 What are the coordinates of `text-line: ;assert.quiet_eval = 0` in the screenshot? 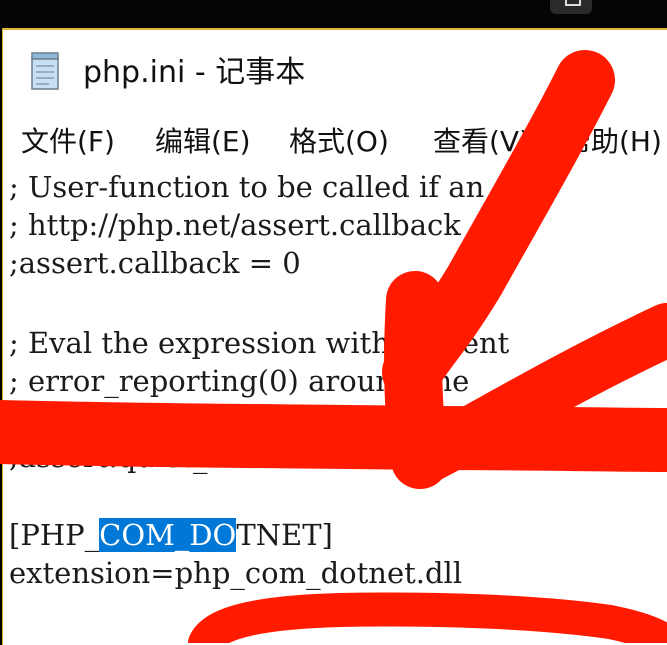 It's located at (169, 457).